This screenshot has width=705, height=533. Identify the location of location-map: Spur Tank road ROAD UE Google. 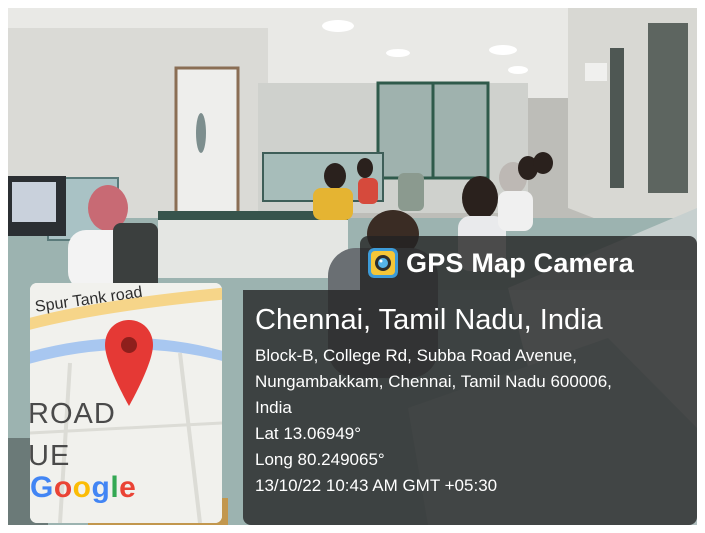
(126, 403).